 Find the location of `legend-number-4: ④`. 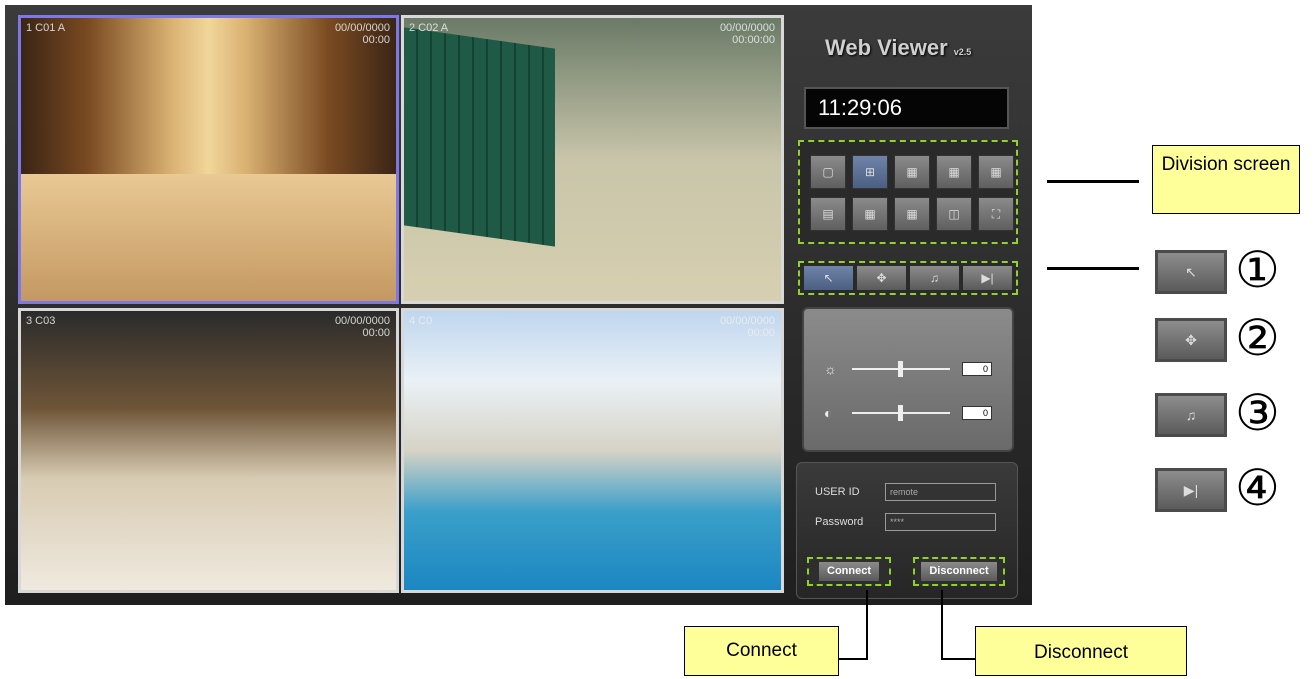

legend-number-4: ④ is located at coordinates (1257, 488).